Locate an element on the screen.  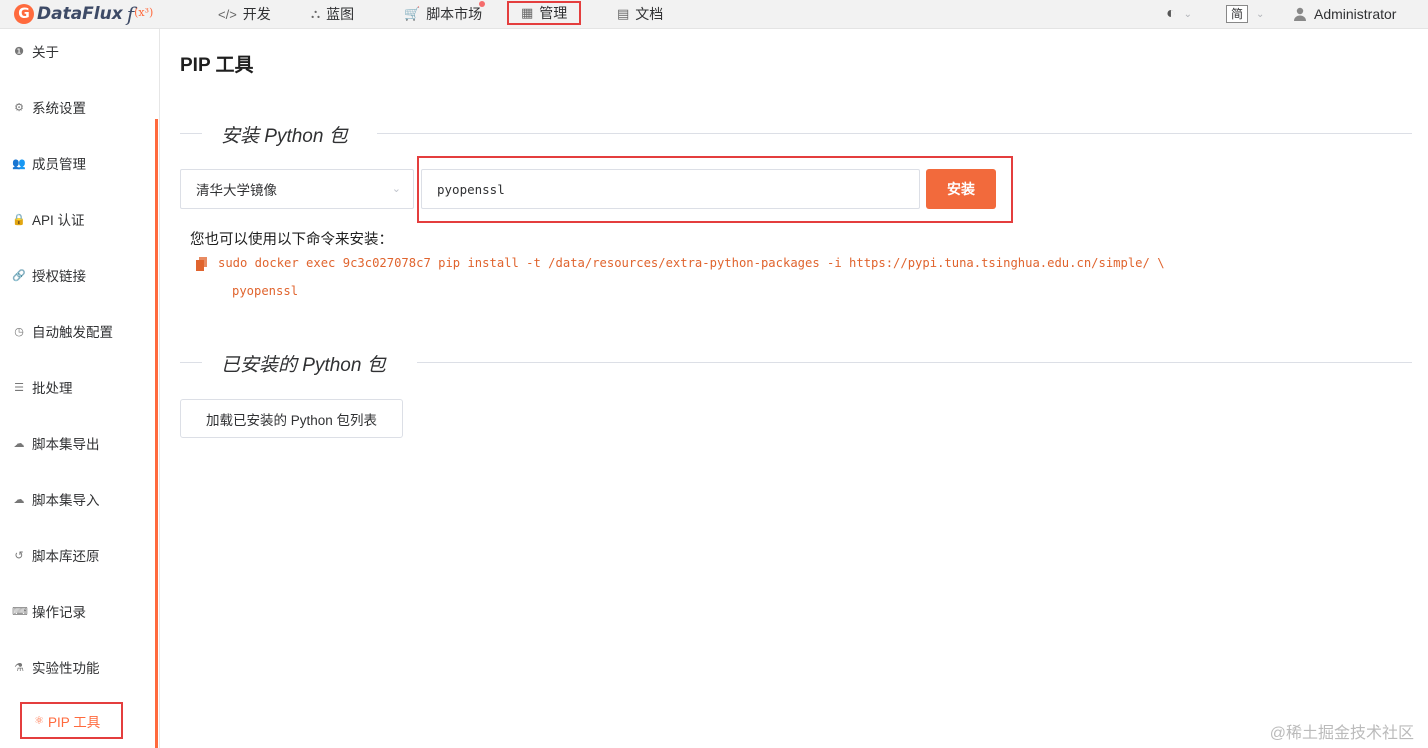
user-menu: Administrator is located at coordinates (1344, 14).